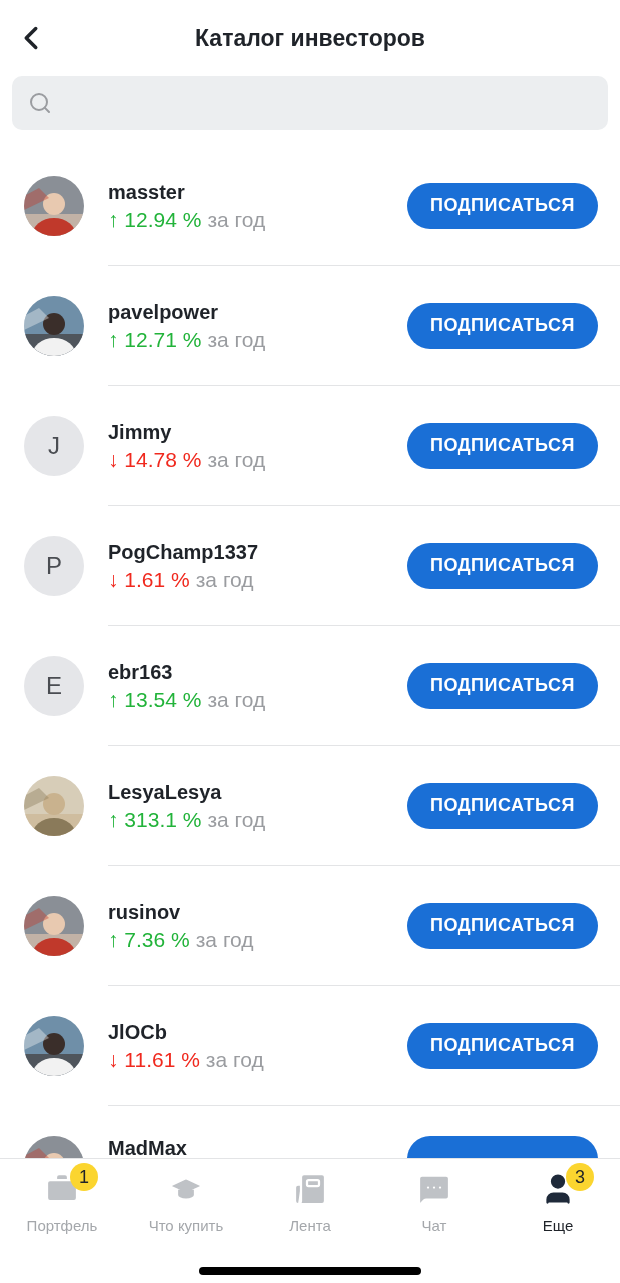  What do you see at coordinates (558, 1204) in the screenshot?
I see `tab: 3 Еще` at bounding box center [558, 1204].